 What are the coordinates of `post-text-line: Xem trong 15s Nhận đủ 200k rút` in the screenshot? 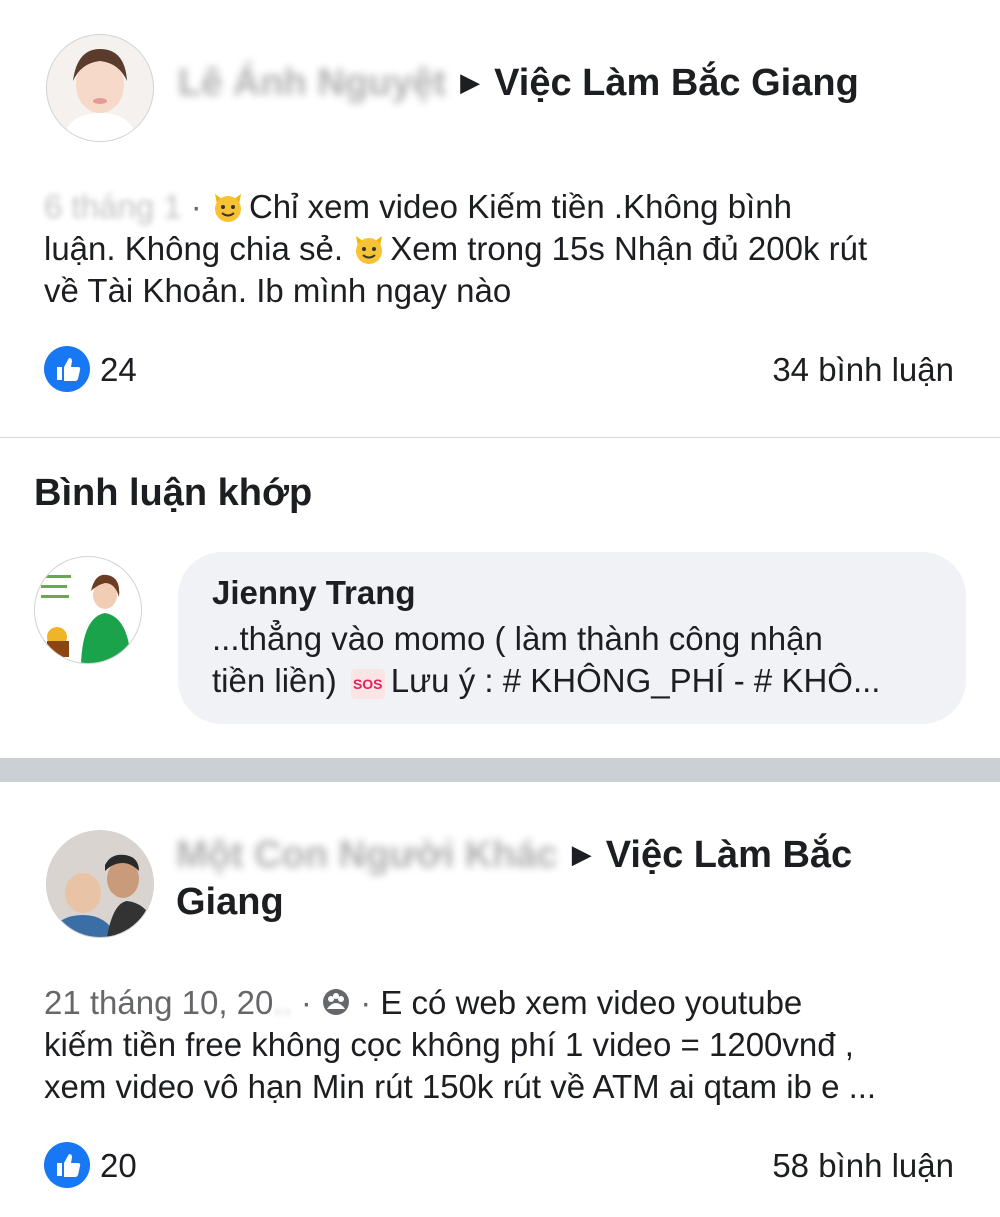 It's located at (629, 248).